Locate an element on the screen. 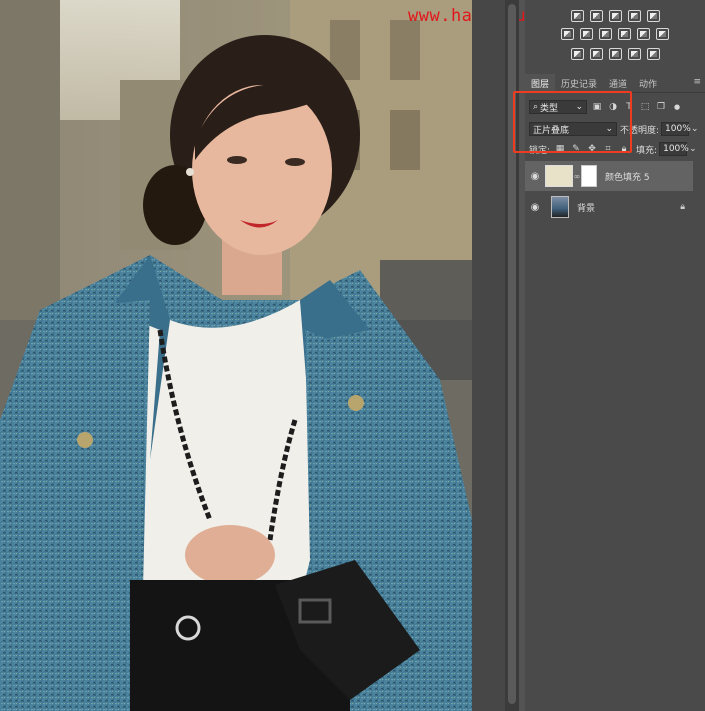 The image size is (705, 711). fill-thumbnail is located at coordinates (559, 176).